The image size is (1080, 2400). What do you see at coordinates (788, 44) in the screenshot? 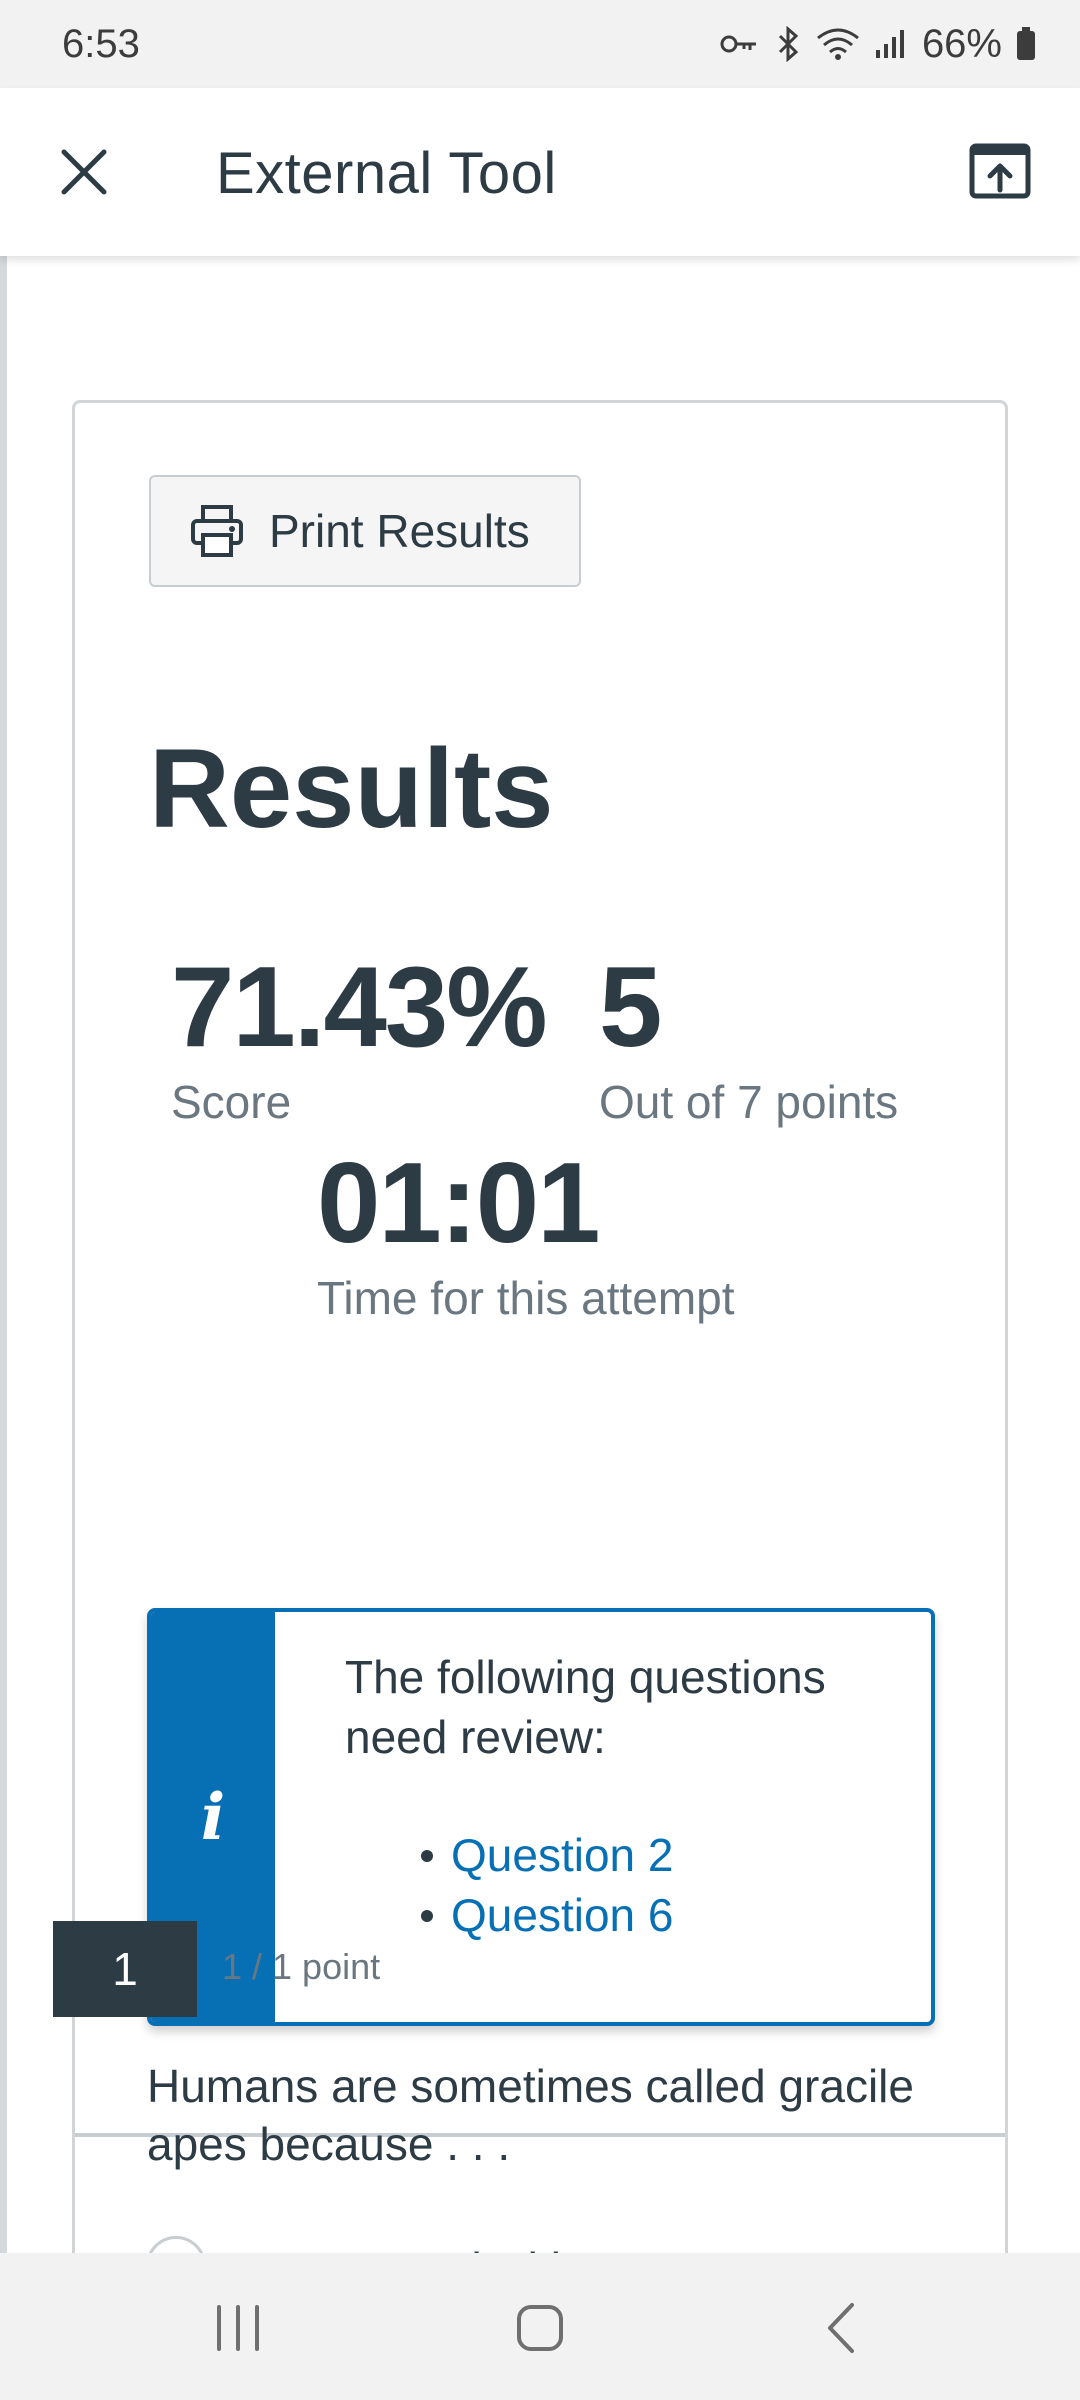
I see `bluetooth-icon` at bounding box center [788, 44].